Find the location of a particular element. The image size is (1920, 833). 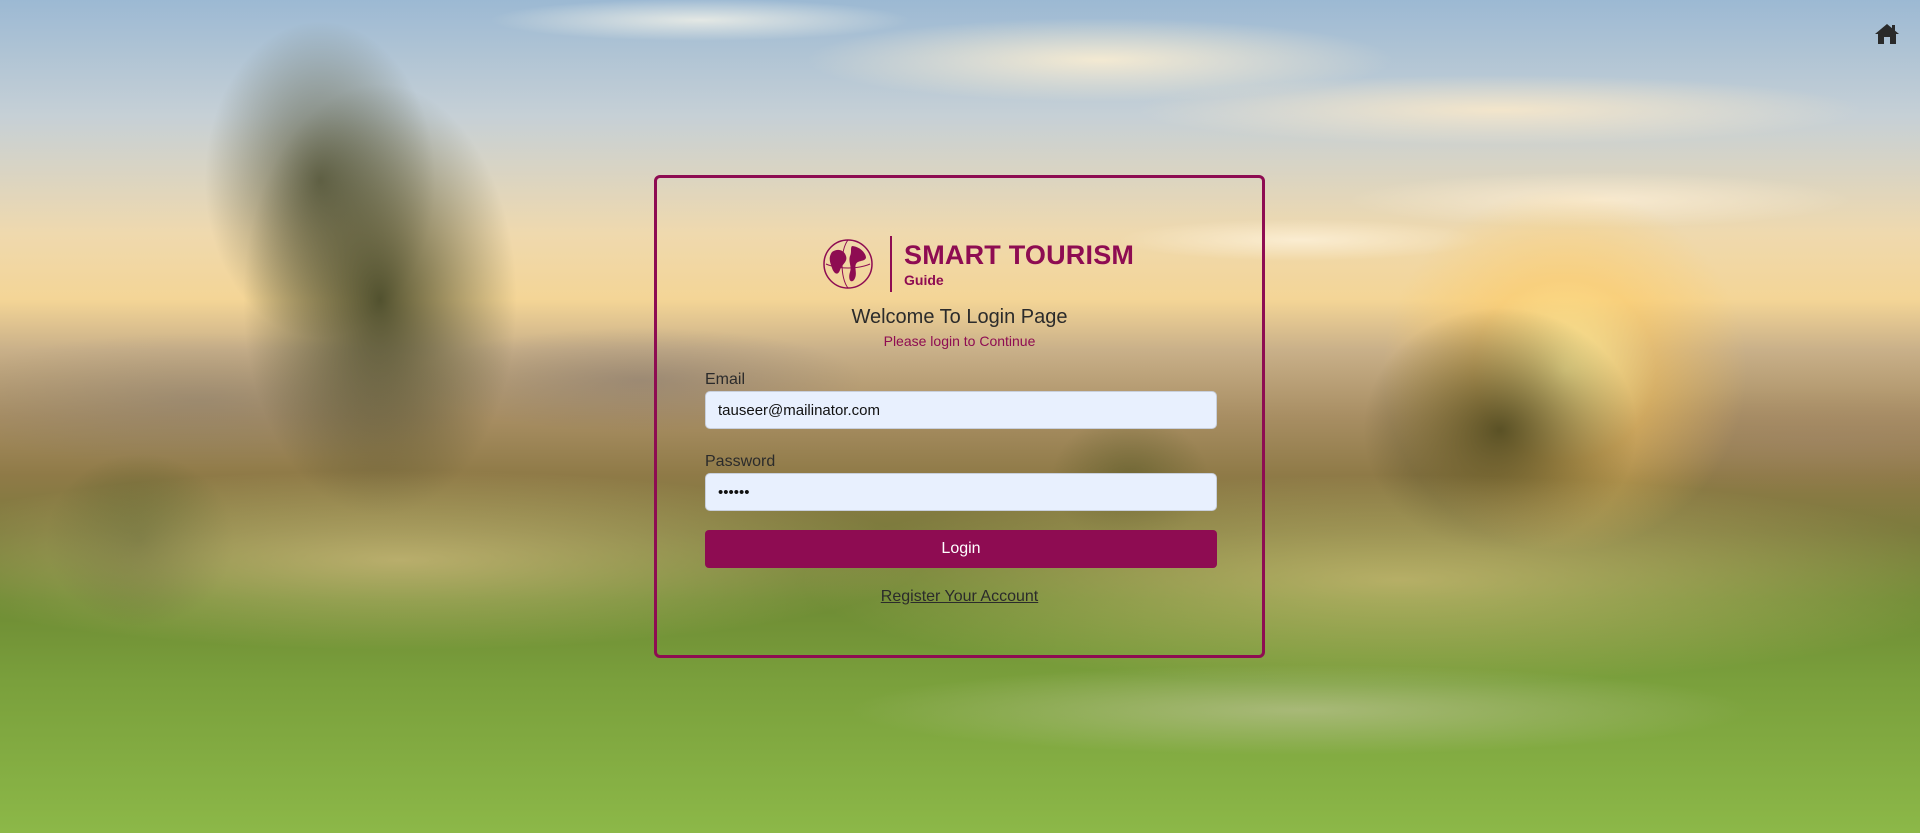

password-label: Password is located at coordinates (740, 461).